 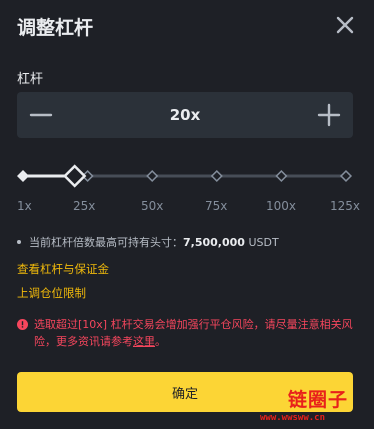 What do you see at coordinates (216, 206) in the screenshot?
I see `tick-label: 75x` at bounding box center [216, 206].